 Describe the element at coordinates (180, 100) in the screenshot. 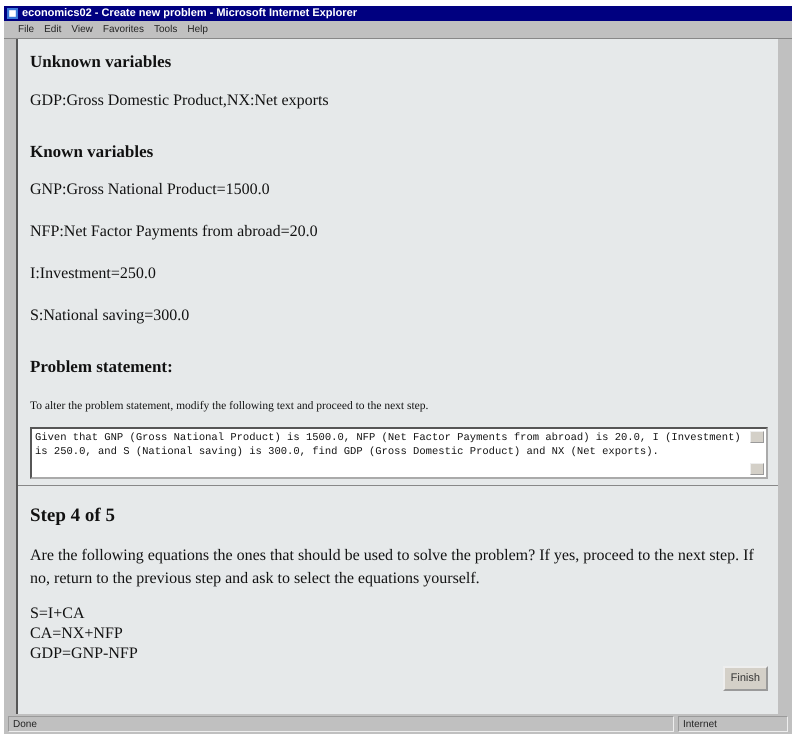

I see `variable-line: GDP:Gross Domestic Product,NX:Net exports` at that location.